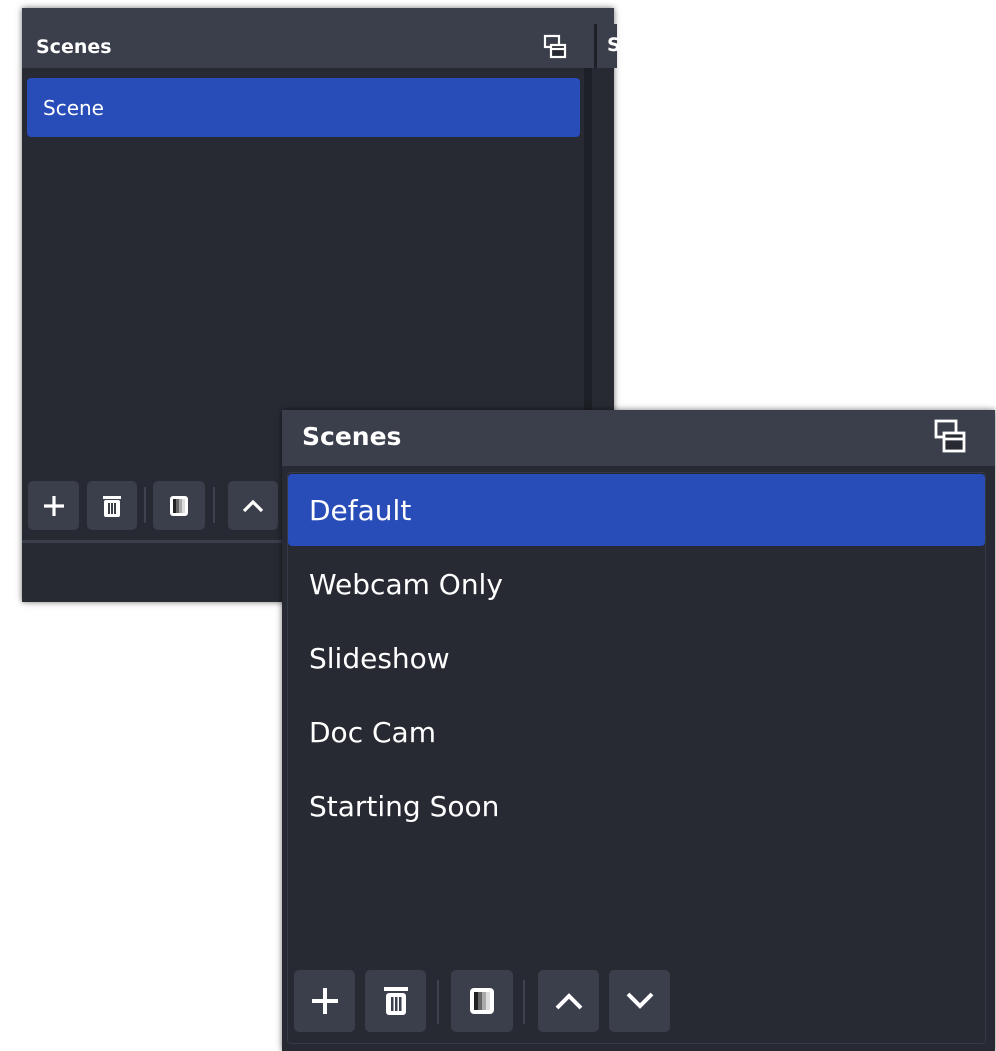 Image resolution: width=996 pixels, height=1051 pixels. What do you see at coordinates (636, 658) in the screenshot?
I see `scene-item: Slideshow` at bounding box center [636, 658].